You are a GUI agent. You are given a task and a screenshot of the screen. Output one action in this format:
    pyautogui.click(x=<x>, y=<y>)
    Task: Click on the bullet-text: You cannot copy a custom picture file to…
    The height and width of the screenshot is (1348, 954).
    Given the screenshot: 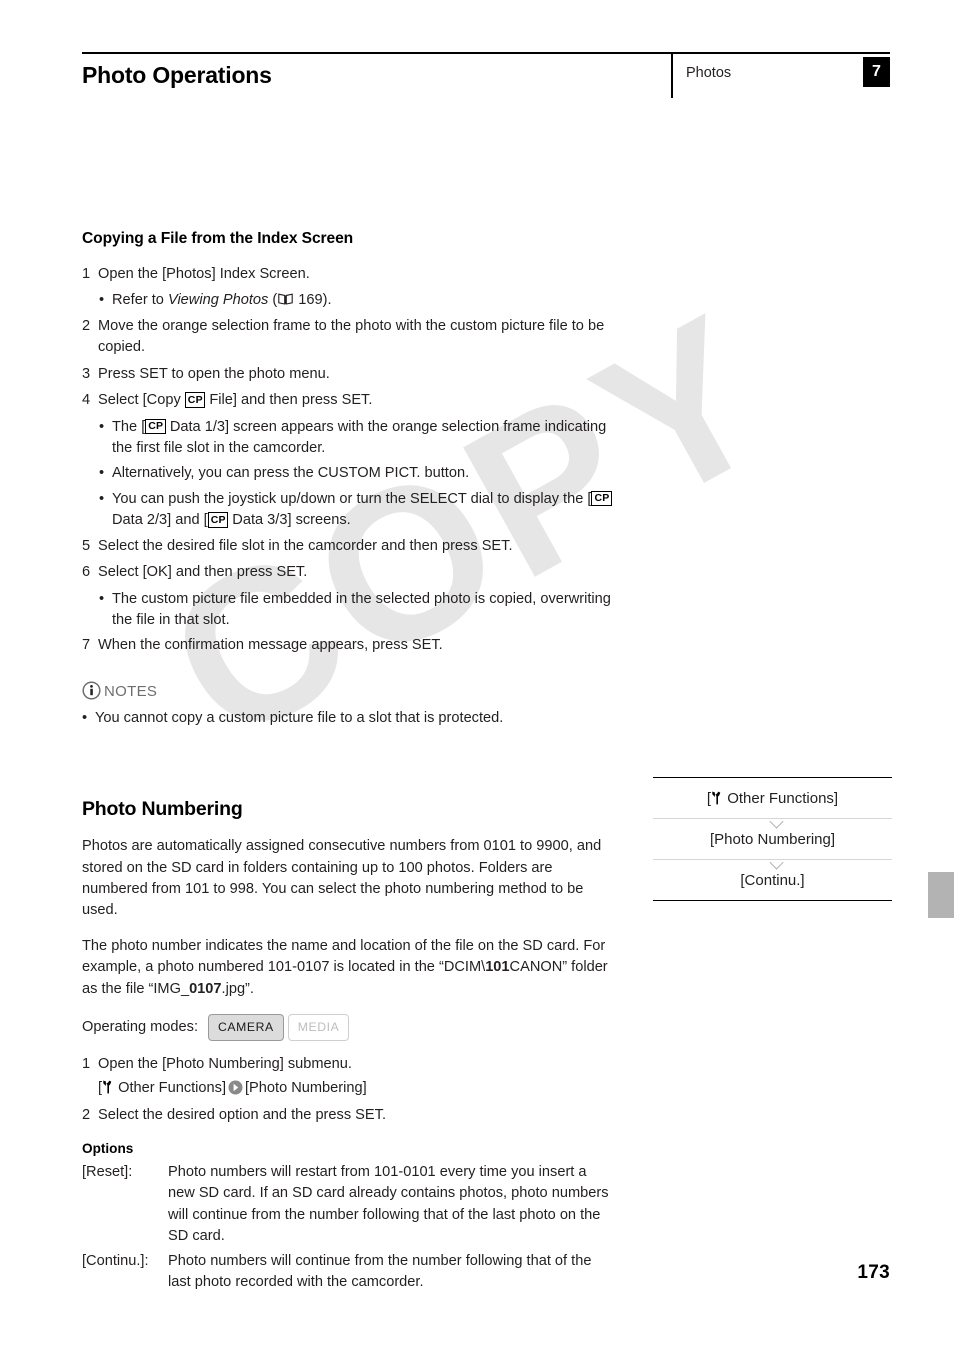 What is the action you would take?
    pyautogui.click(x=299, y=717)
    